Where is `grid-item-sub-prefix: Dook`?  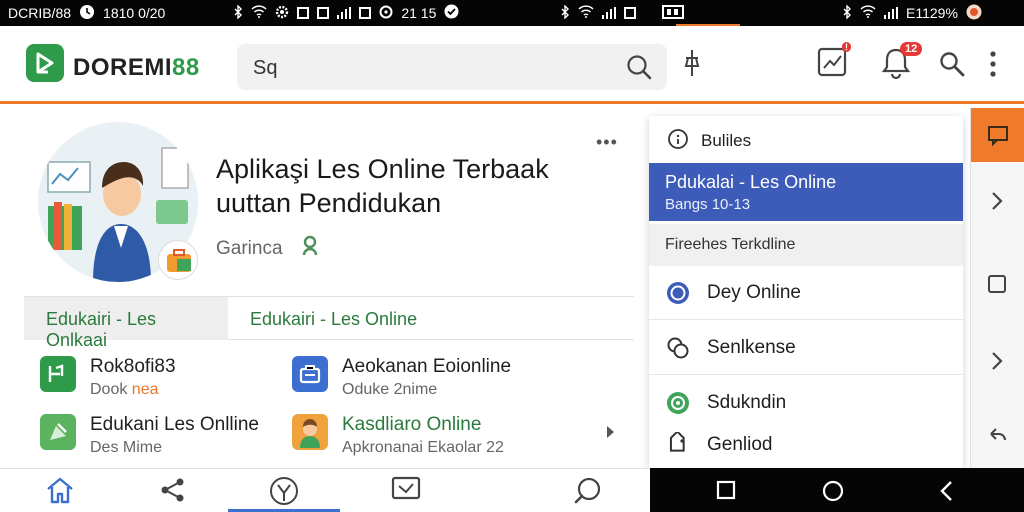
grid-item-sub-prefix: Dook is located at coordinates (111, 389).